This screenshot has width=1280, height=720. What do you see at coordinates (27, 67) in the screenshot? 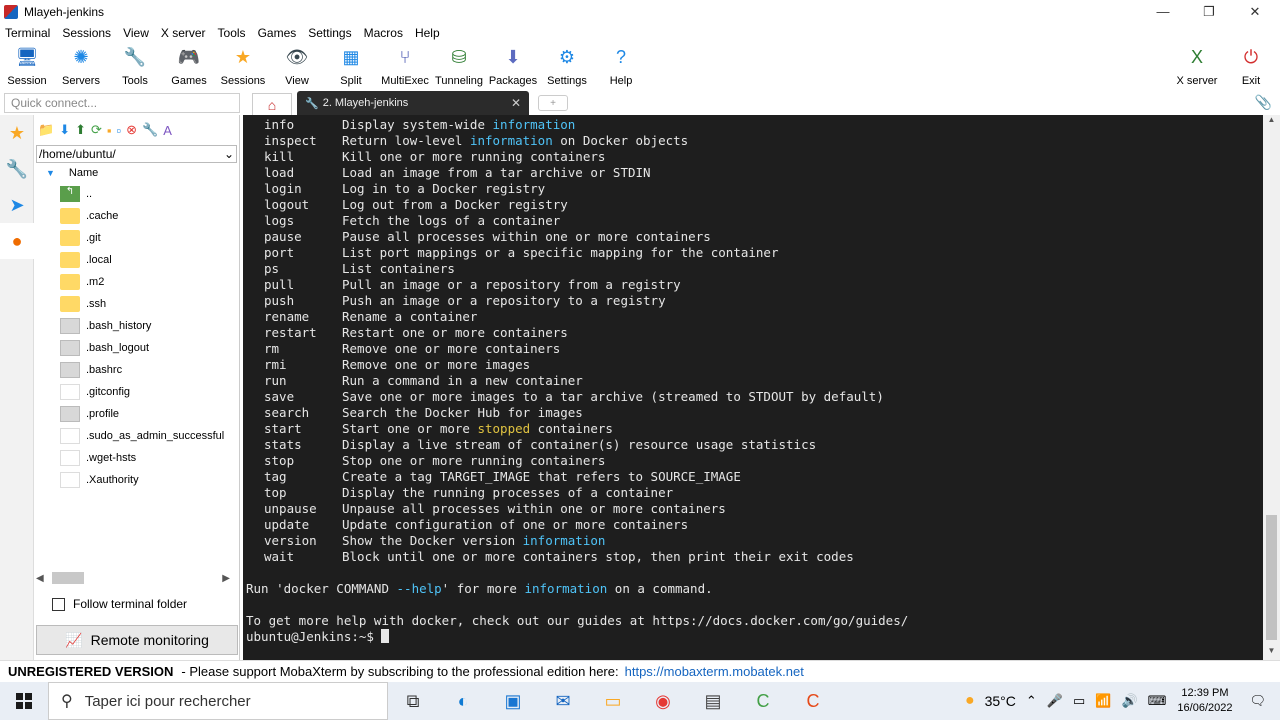
I see `session-button: 🖥 Session` at bounding box center [27, 67].